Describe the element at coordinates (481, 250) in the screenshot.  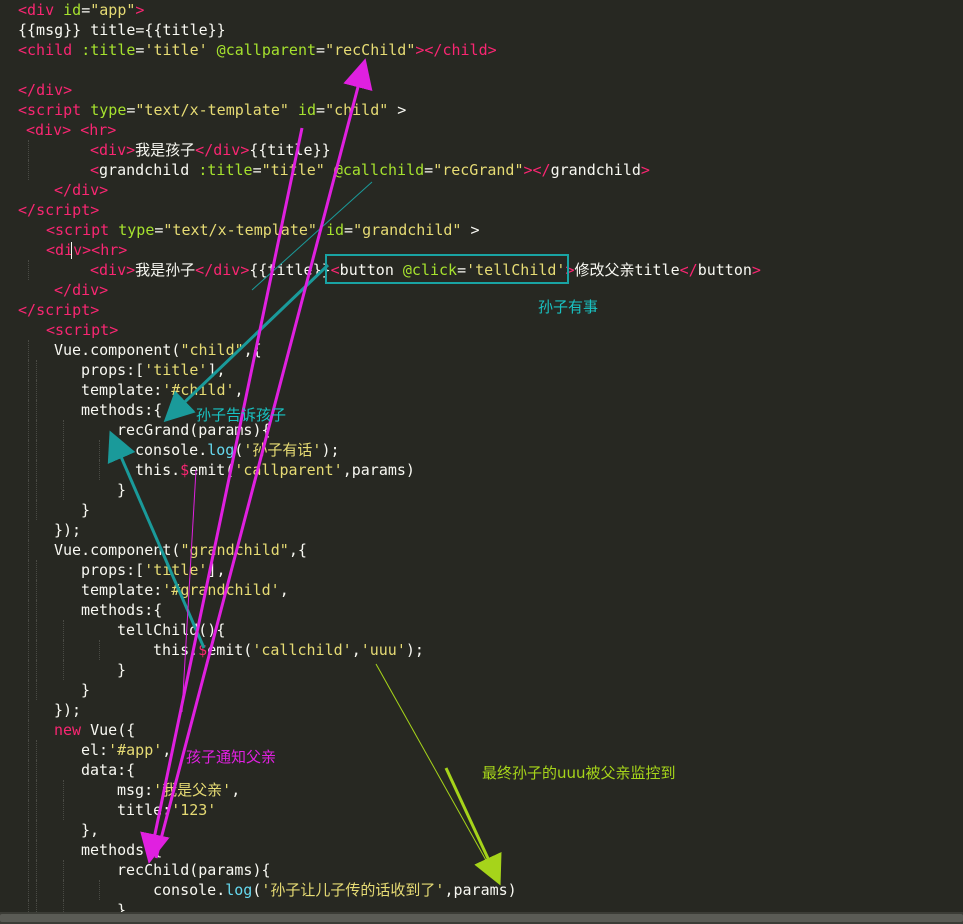
I see `code-line: <div><hr>` at that location.